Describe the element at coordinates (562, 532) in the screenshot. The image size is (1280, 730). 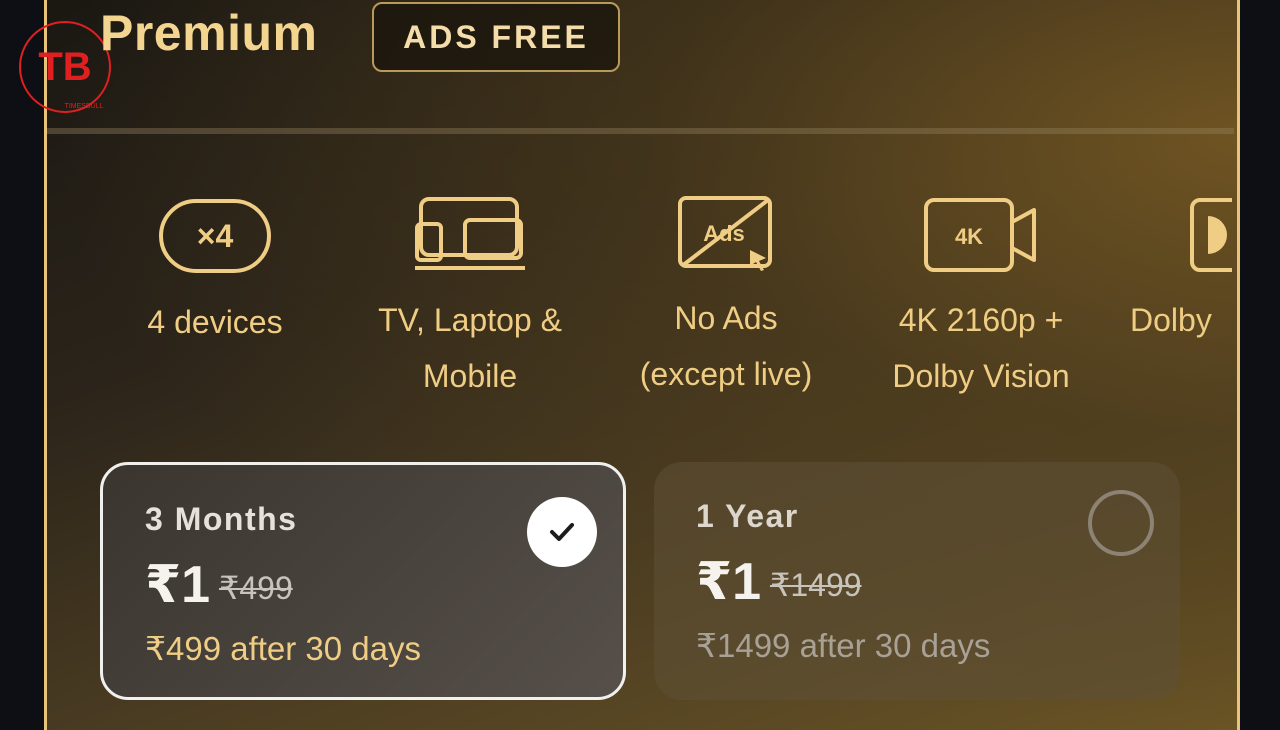
I see `selected-check-icon` at that location.